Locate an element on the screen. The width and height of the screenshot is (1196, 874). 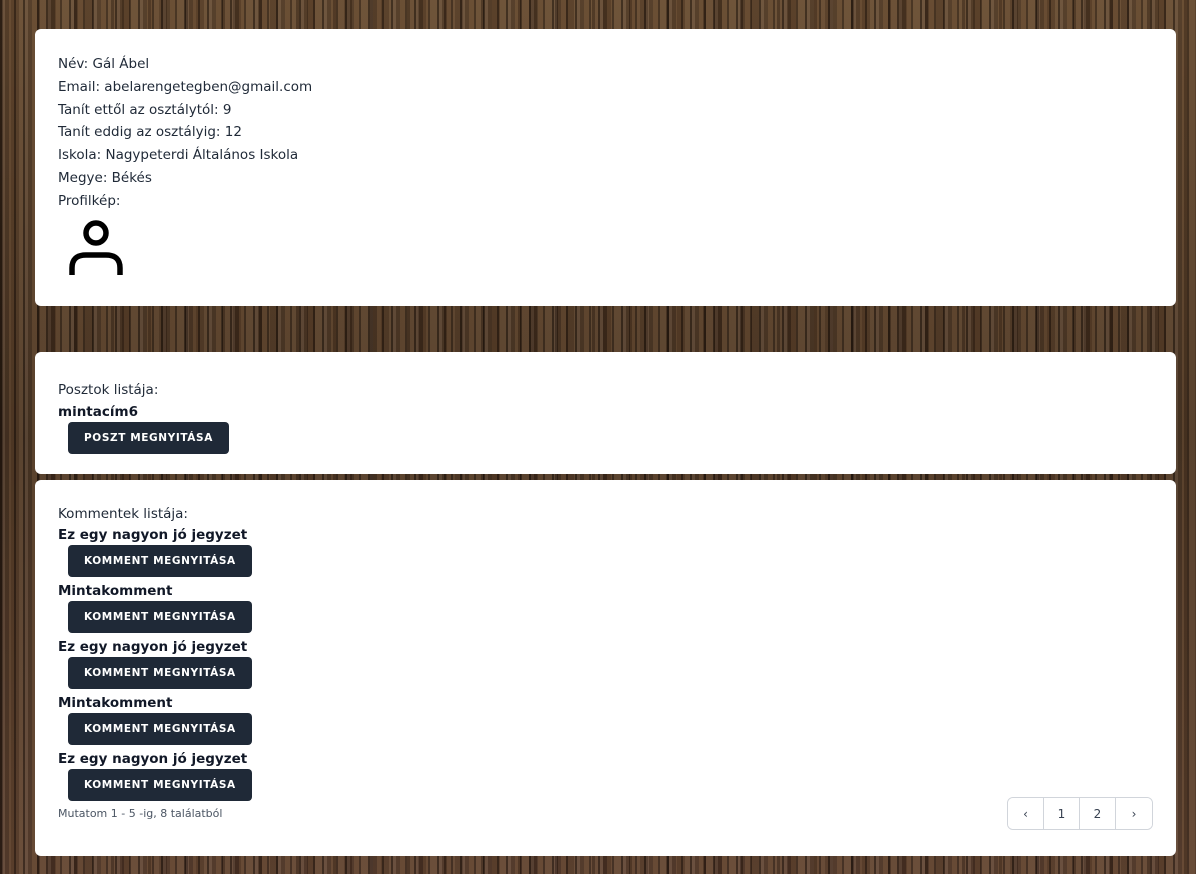
profile-picture-label: Profilkép: is located at coordinates (89, 200).